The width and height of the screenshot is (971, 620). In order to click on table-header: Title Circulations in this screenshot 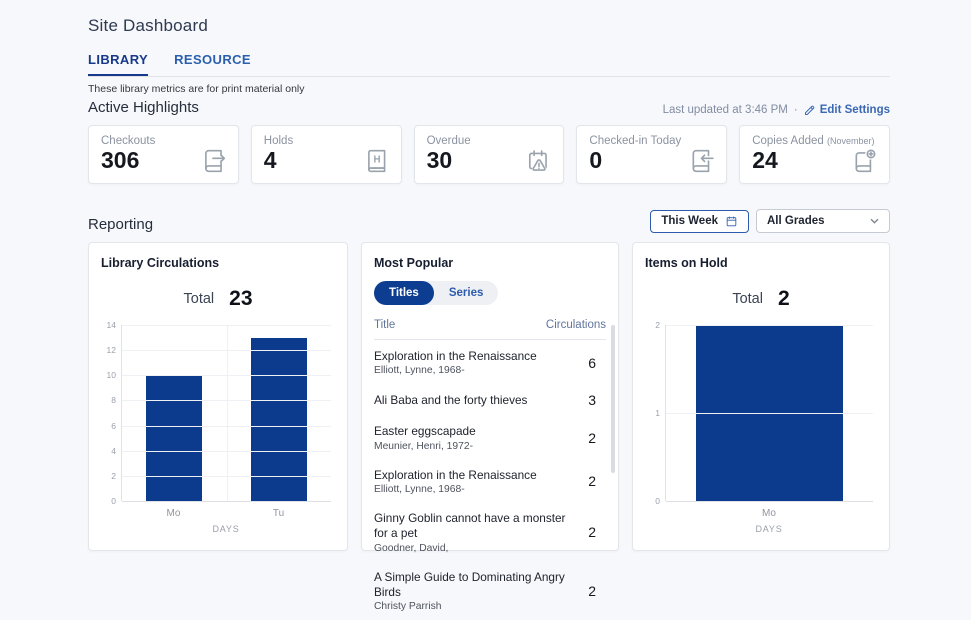, I will do `click(490, 329)`.